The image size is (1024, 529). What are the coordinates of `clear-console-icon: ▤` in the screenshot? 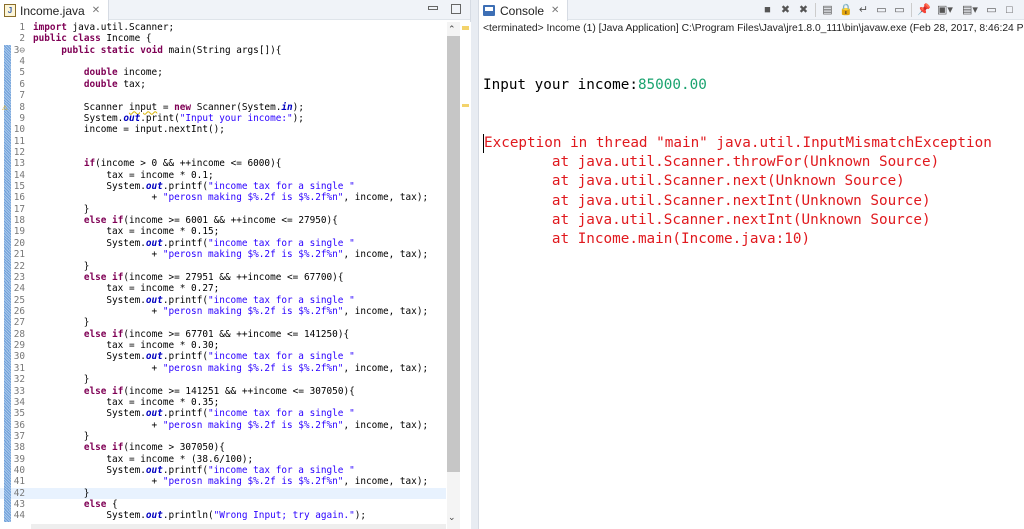 It's located at (827, 10).